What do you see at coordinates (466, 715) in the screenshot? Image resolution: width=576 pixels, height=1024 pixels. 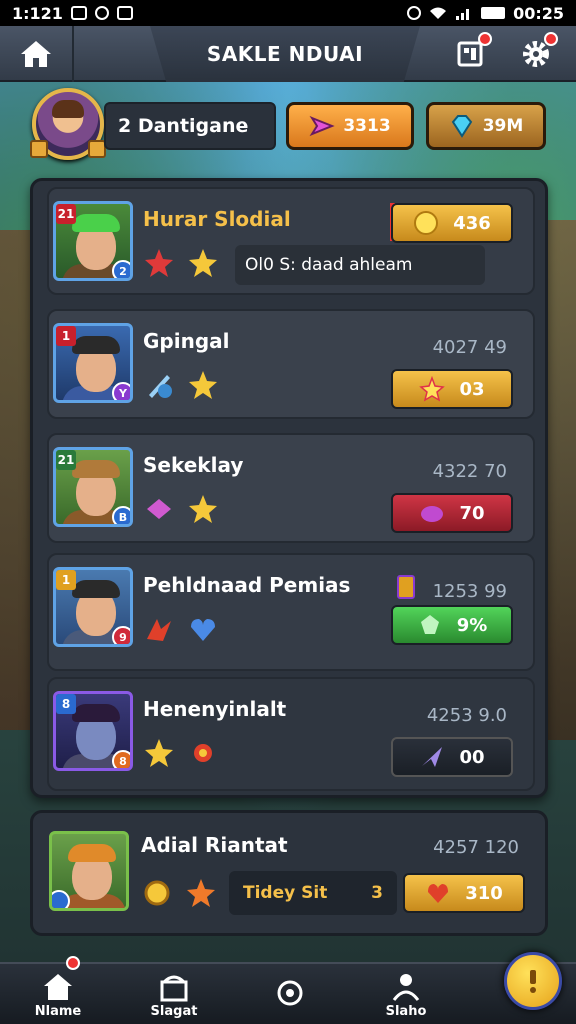 I see `hero-score: 4253 9.0` at bounding box center [466, 715].